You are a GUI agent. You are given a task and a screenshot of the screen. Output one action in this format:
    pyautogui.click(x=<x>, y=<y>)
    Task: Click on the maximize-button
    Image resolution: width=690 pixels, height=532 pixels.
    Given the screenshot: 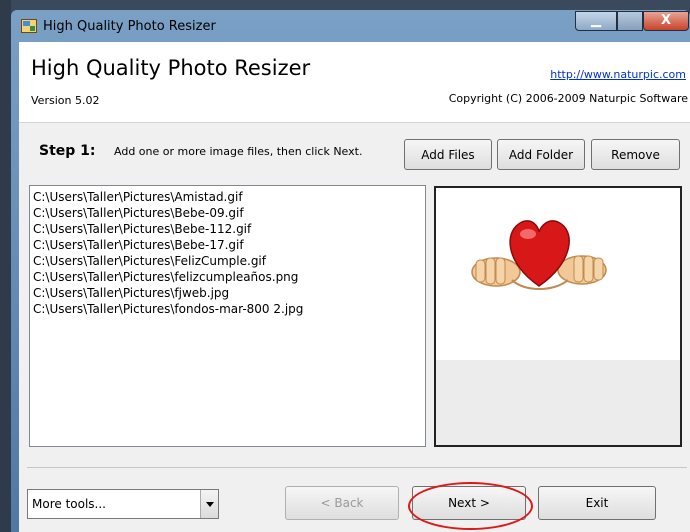 What is the action you would take?
    pyautogui.click(x=630, y=21)
    